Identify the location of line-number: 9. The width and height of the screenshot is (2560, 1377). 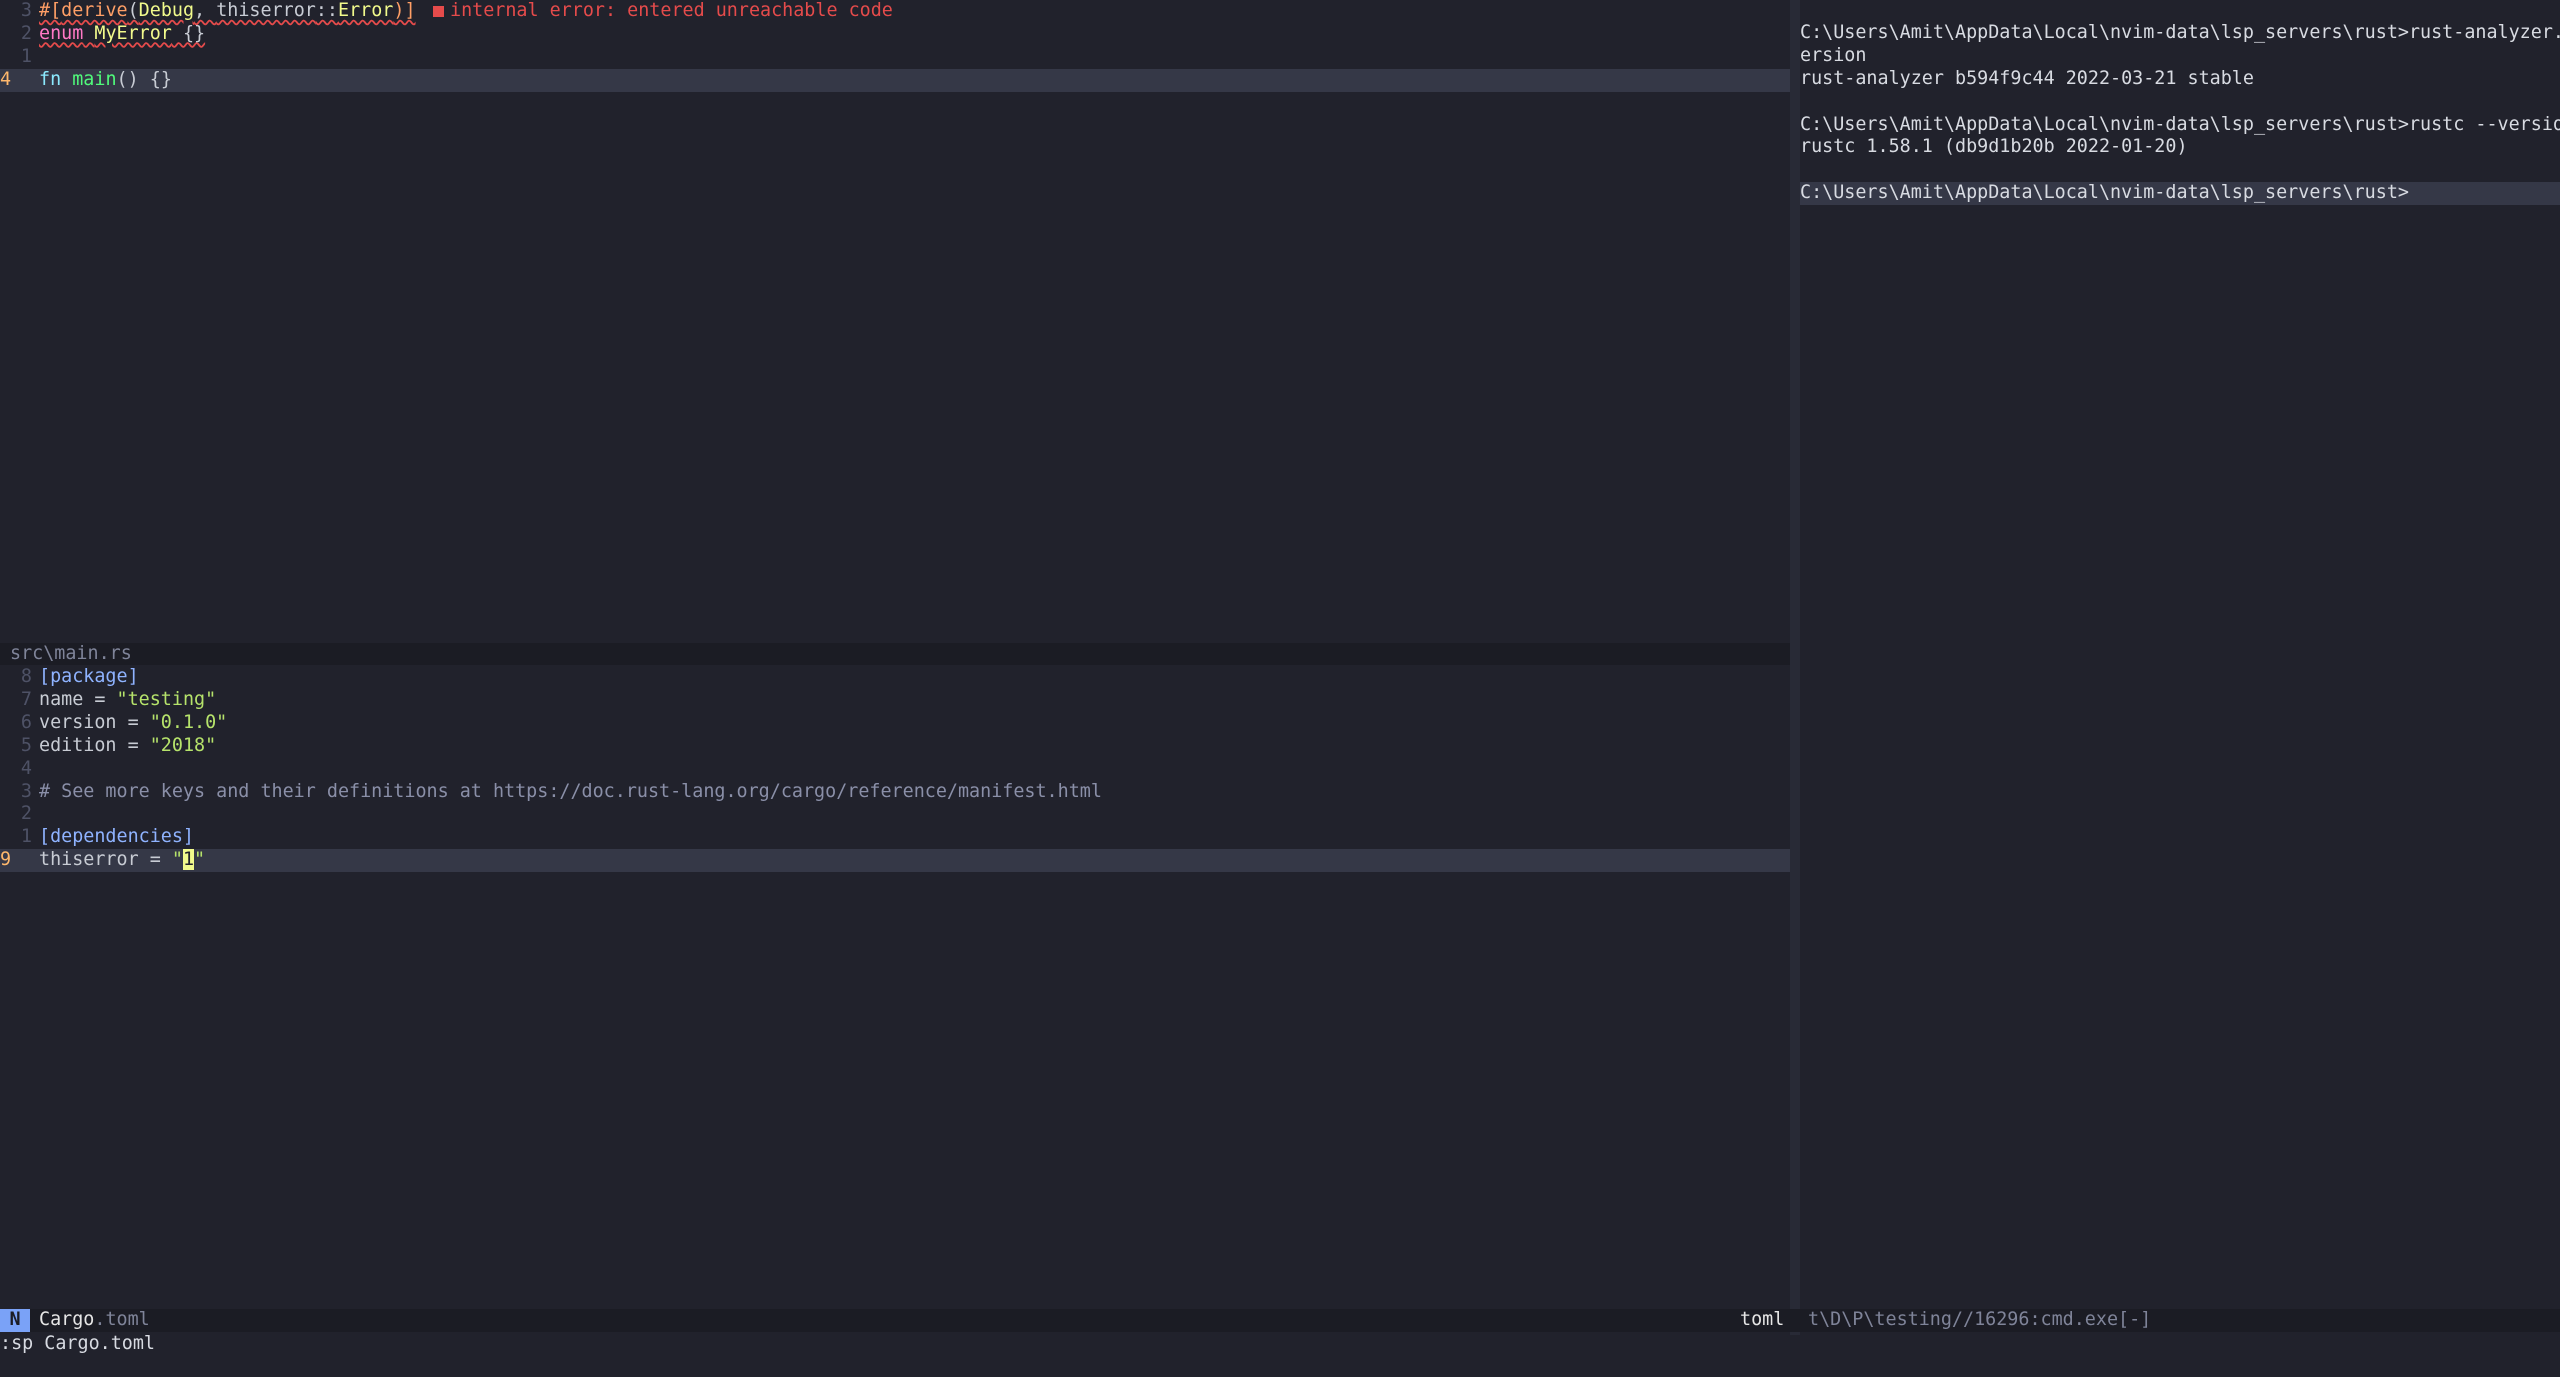
(6, 860).